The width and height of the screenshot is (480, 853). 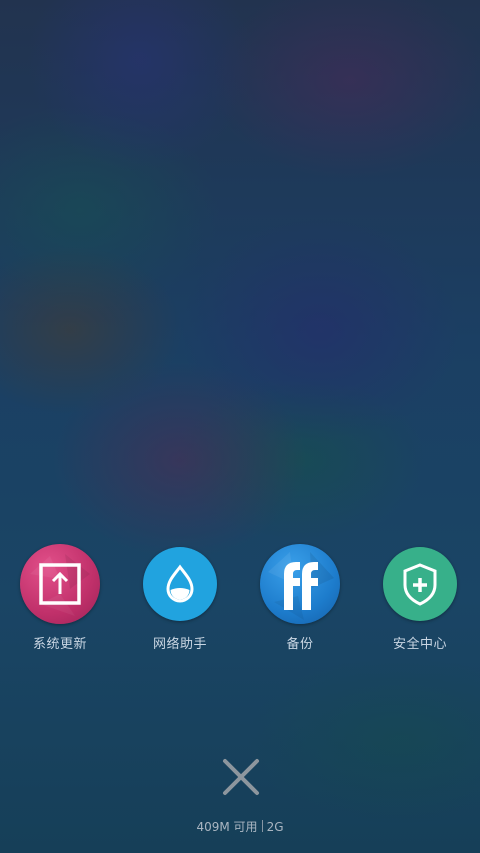 I want to click on memory-separator, so click(x=262, y=826).